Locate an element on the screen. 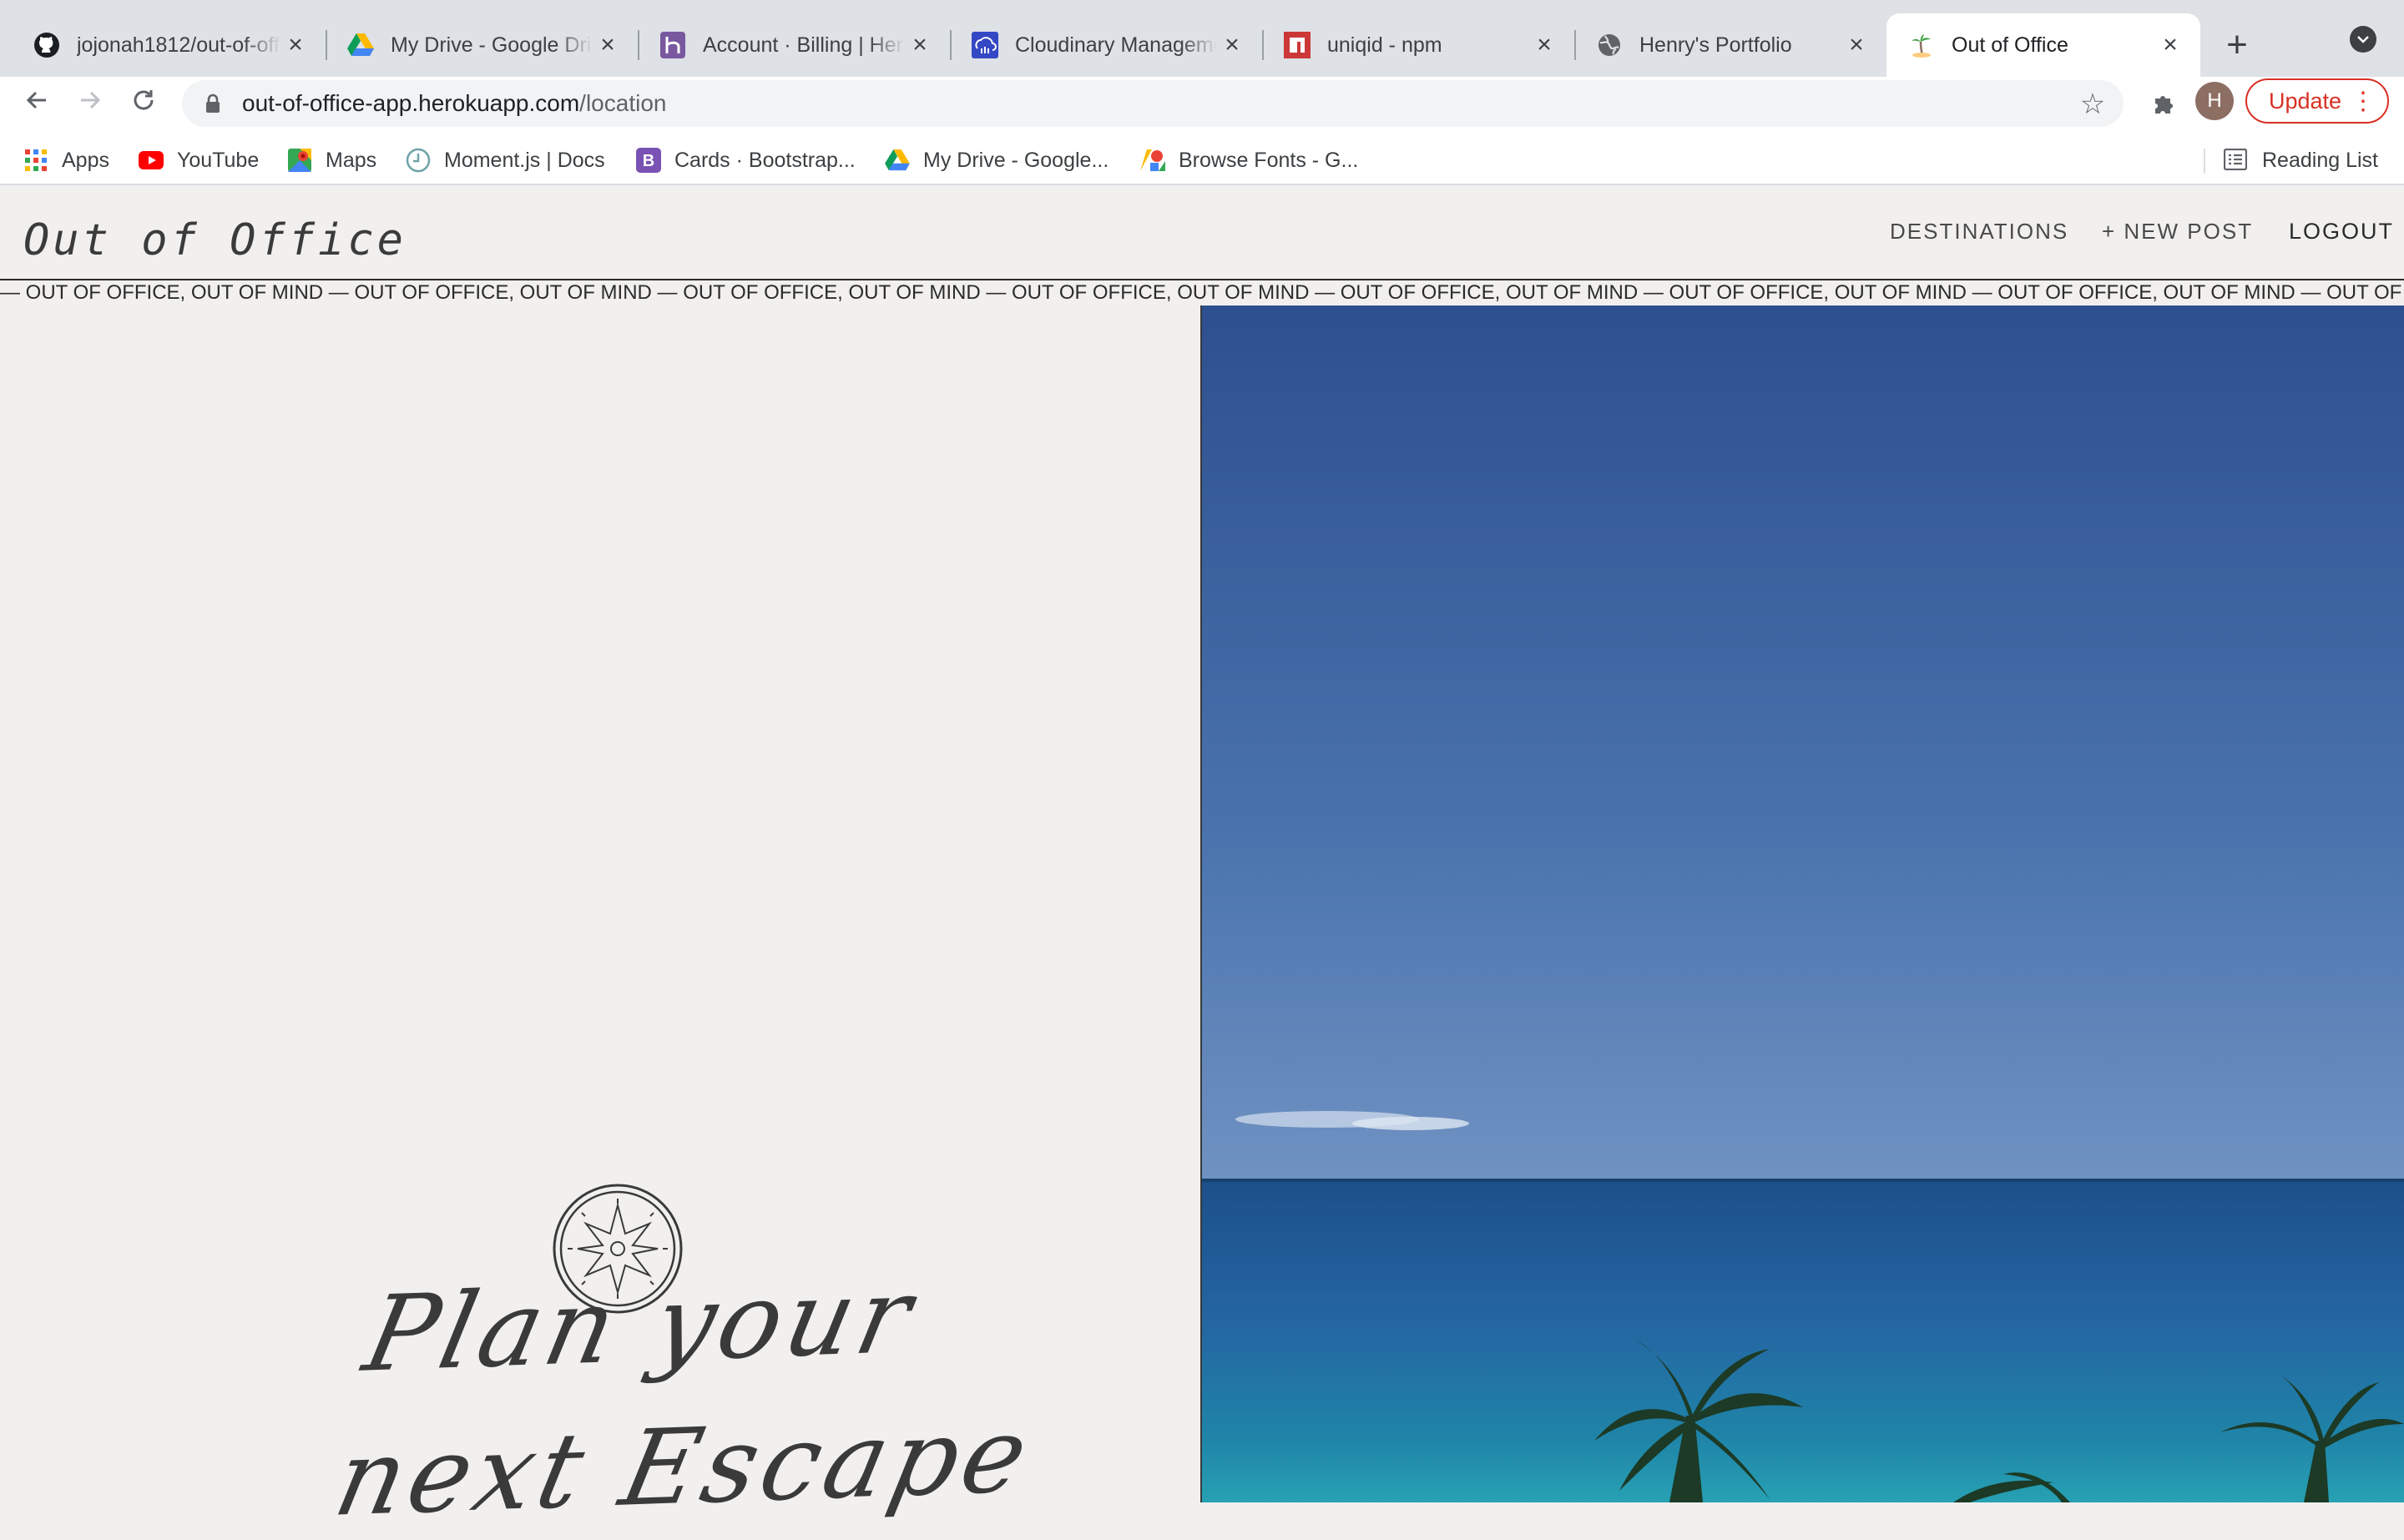 The image size is (2404, 1540). lock-icon is located at coordinates (213, 103).